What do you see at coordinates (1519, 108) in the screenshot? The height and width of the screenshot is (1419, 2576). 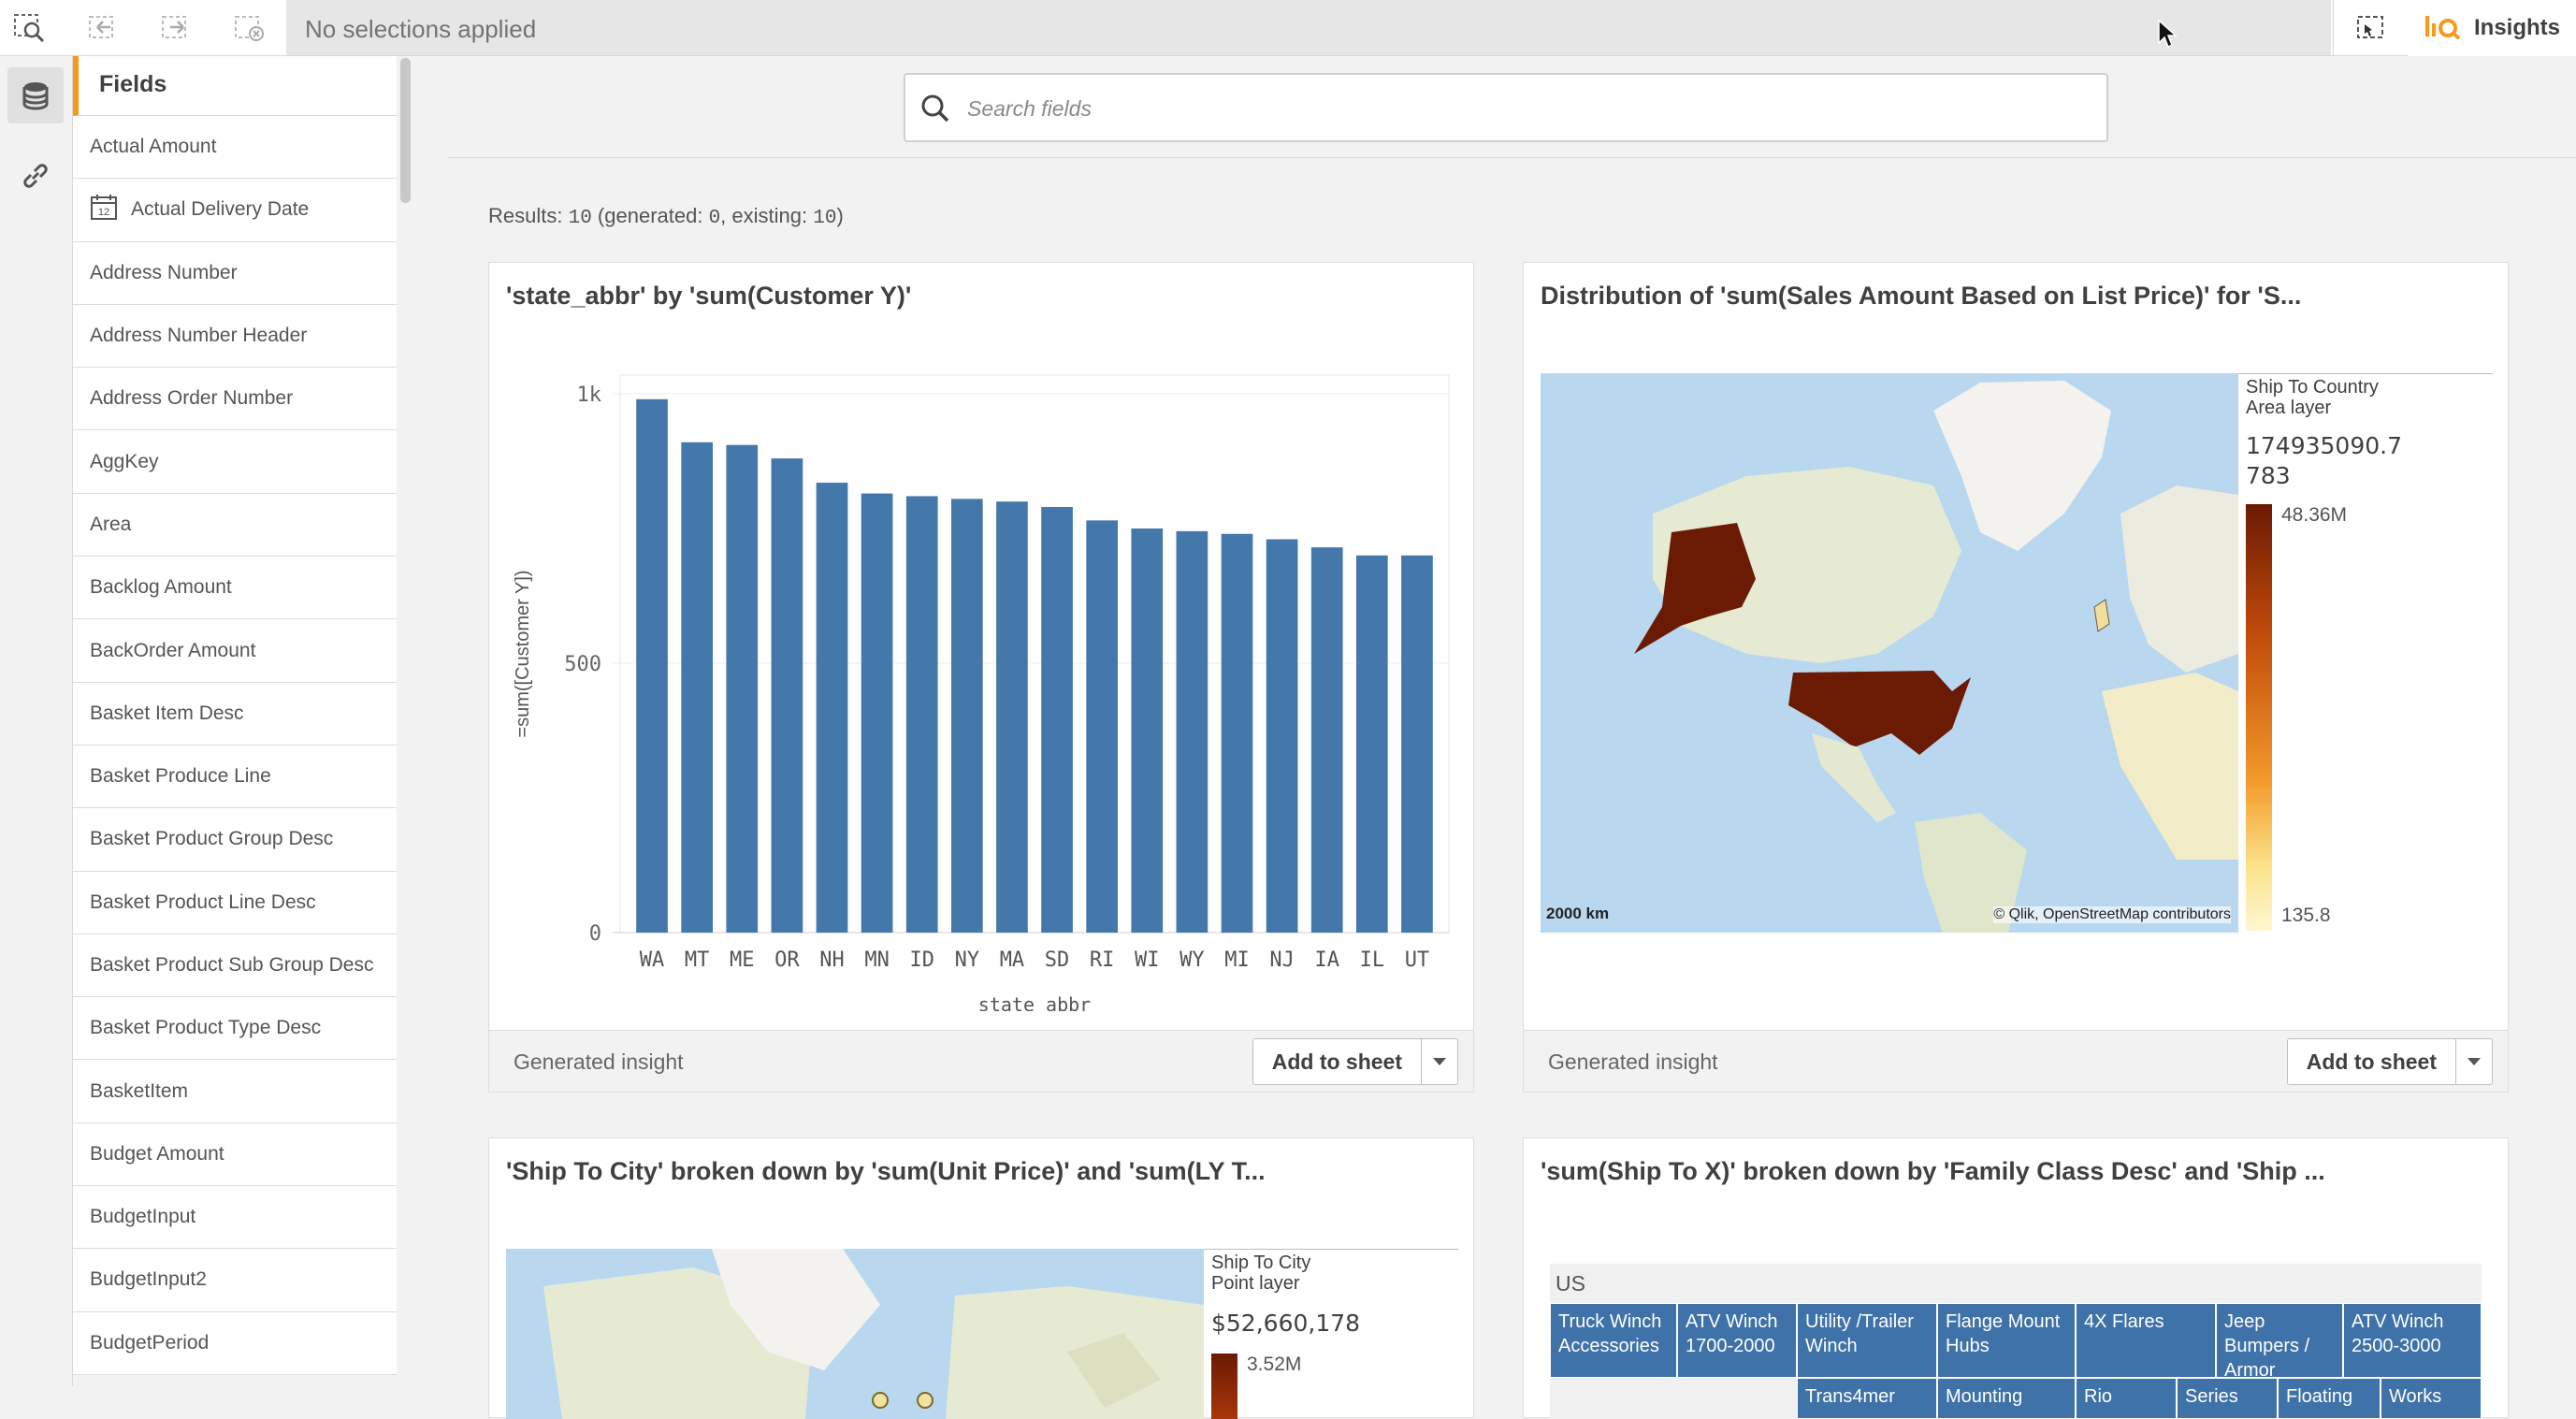 I see `search-input` at bounding box center [1519, 108].